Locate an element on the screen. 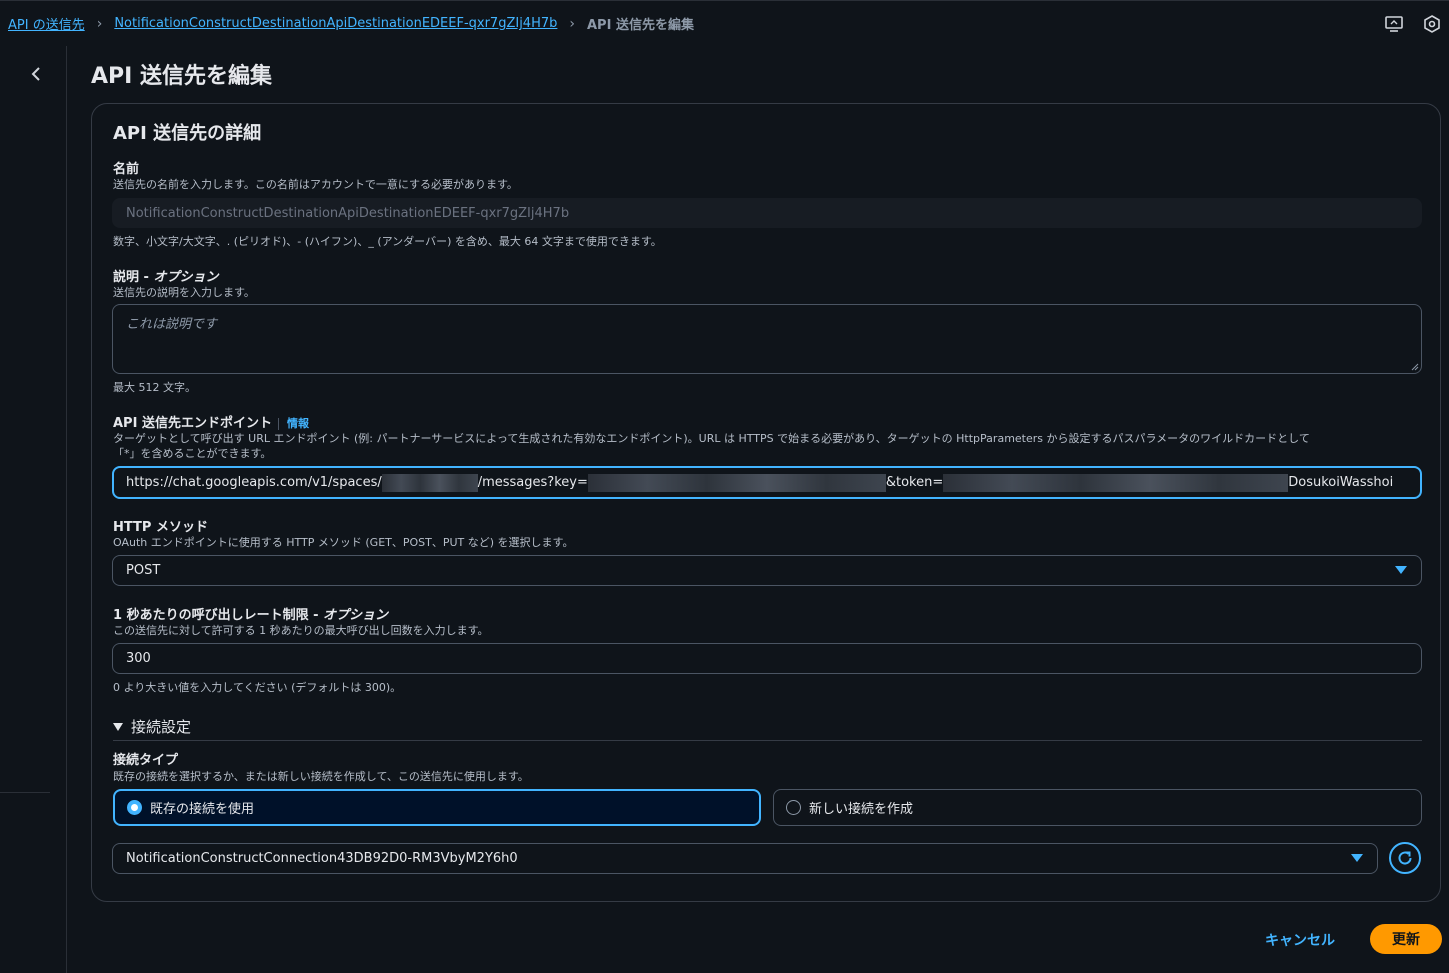 This screenshot has width=1449, height=973. breadcrumb-current: API 送信先を編集 is located at coordinates (640, 25).